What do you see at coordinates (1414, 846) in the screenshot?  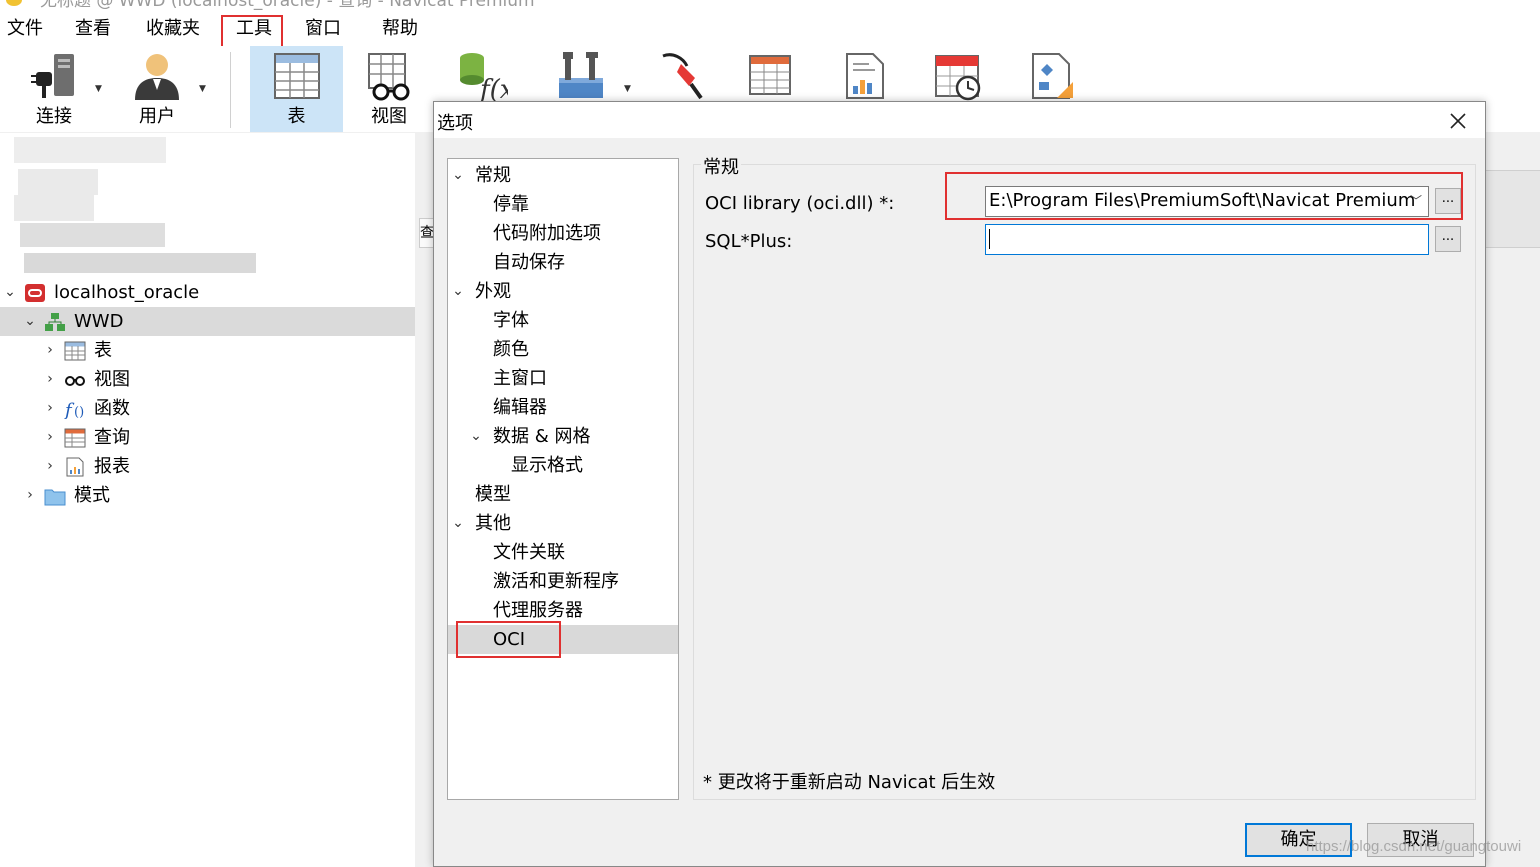 I see `watermark: https://blog.csdn.net/guangtouwi` at bounding box center [1414, 846].